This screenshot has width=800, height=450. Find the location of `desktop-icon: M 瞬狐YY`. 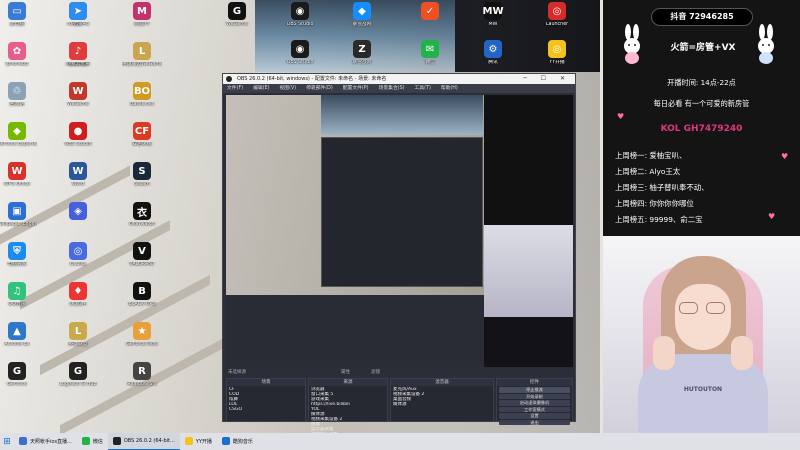

desktop-icon: M 瞬狐YY is located at coordinates (142, 21).